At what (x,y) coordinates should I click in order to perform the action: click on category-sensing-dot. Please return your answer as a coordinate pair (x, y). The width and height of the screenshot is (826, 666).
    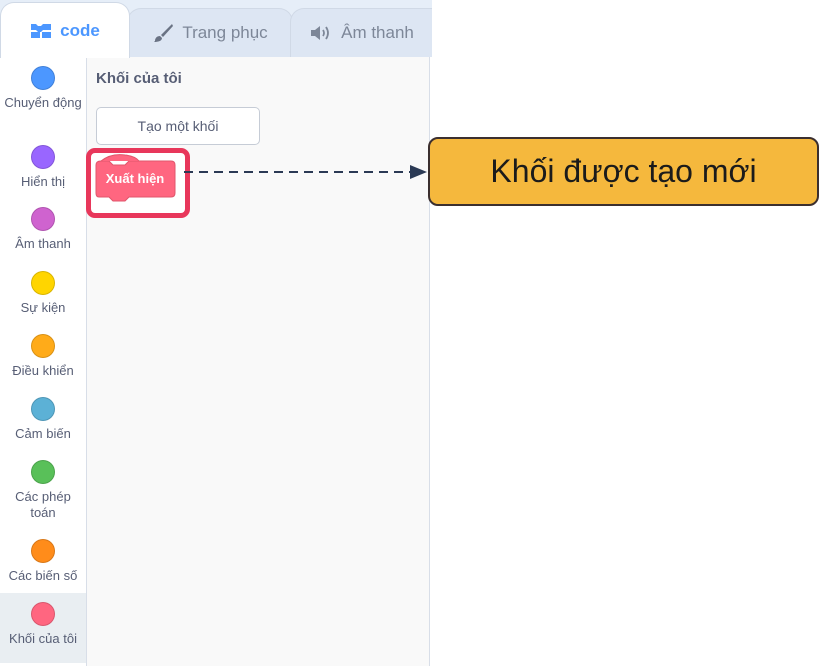
    Looking at the image, I should click on (43, 409).